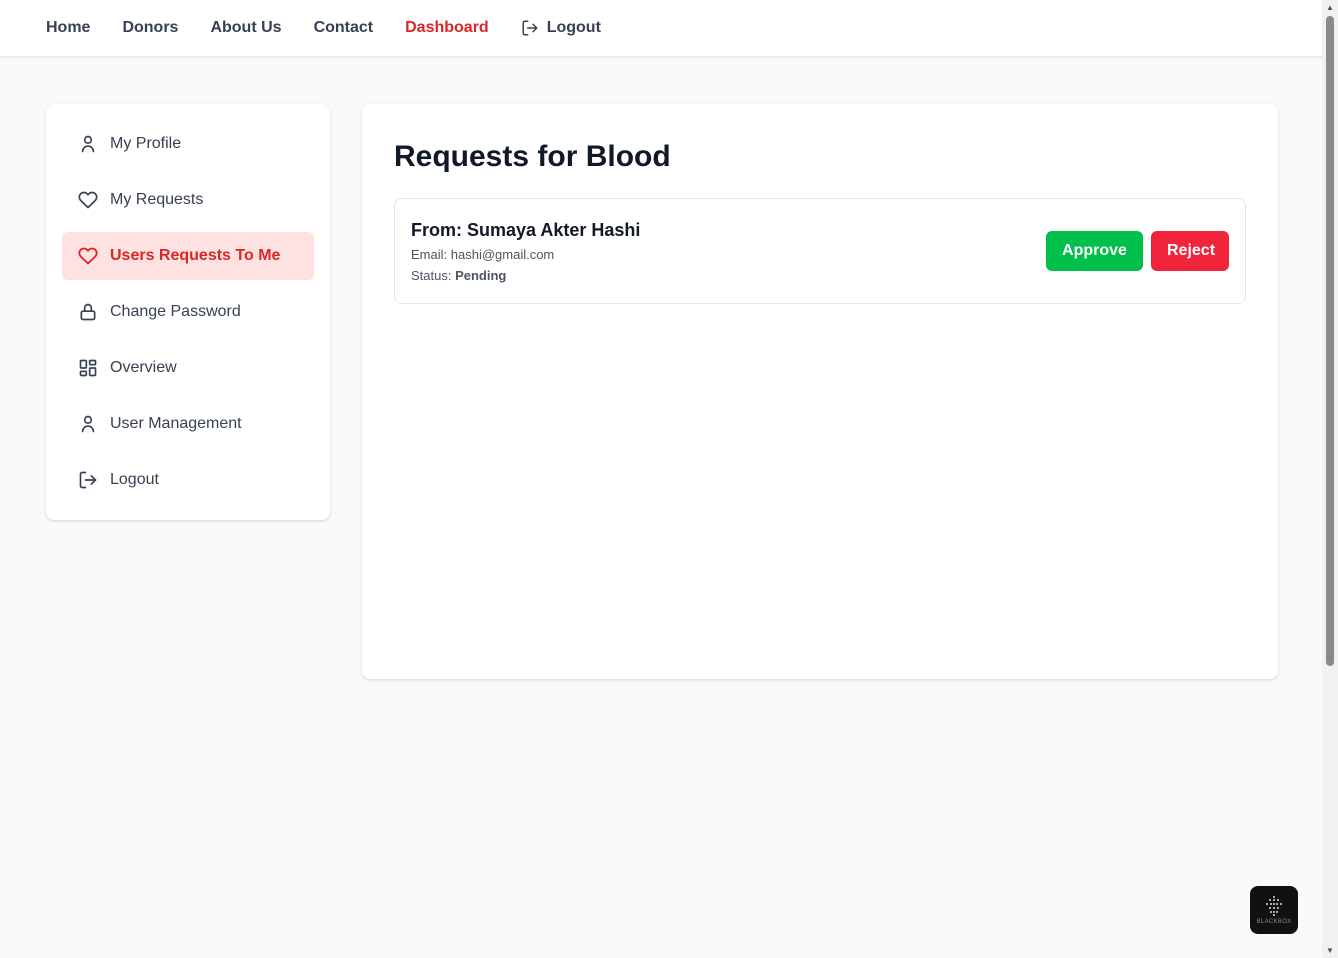  I want to click on page-scrollbar: ▲ ▼, so click(1330, 479).